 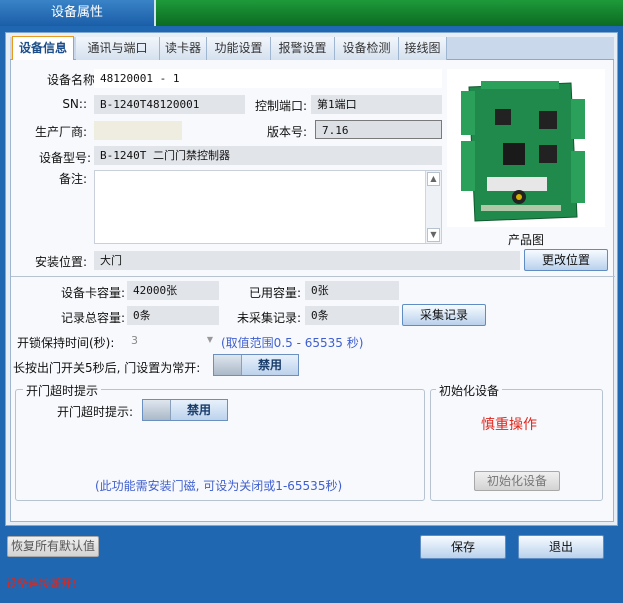 I want to click on long-press-toggle-label: 禁用, so click(x=269, y=365).